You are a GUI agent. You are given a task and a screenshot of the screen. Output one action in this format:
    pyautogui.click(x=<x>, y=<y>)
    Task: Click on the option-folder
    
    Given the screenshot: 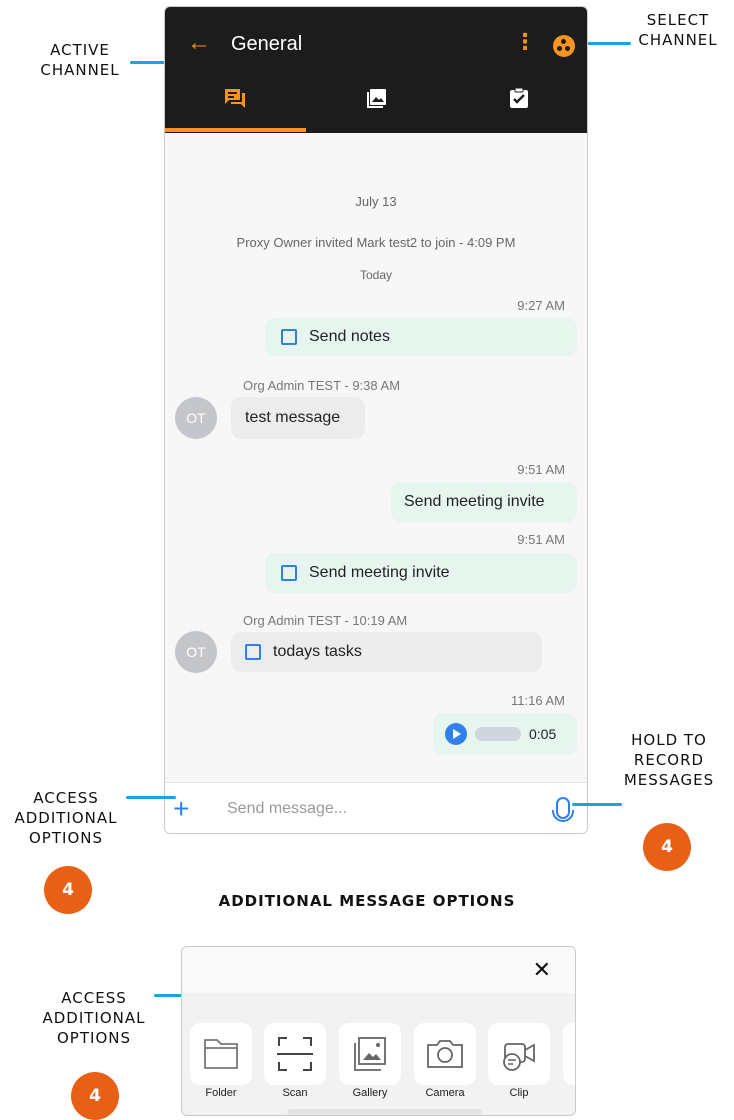 What is the action you would take?
    pyautogui.click(x=221, y=1054)
    